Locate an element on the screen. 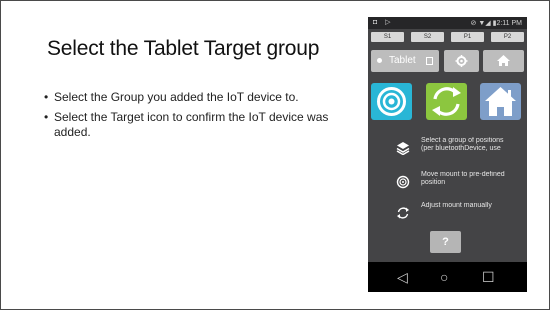 The image size is (550, 310). top-buttons: Tablet is located at coordinates (447, 61).